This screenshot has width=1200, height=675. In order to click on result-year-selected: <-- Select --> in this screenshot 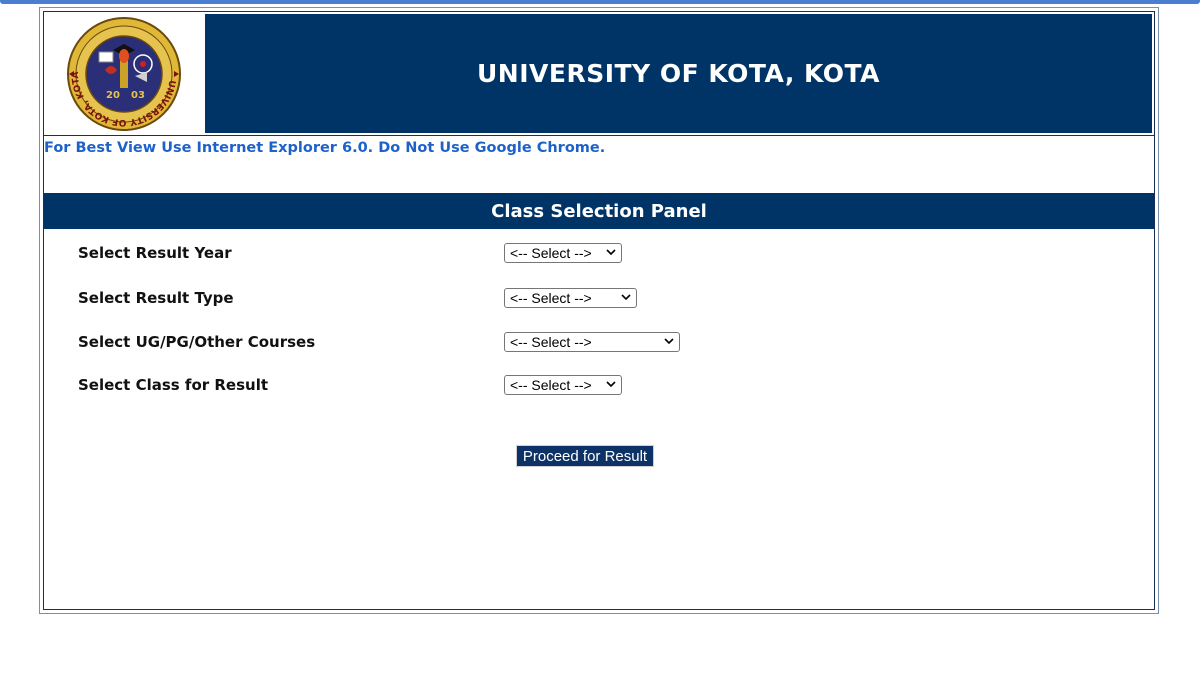, I will do `click(551, 253)`.